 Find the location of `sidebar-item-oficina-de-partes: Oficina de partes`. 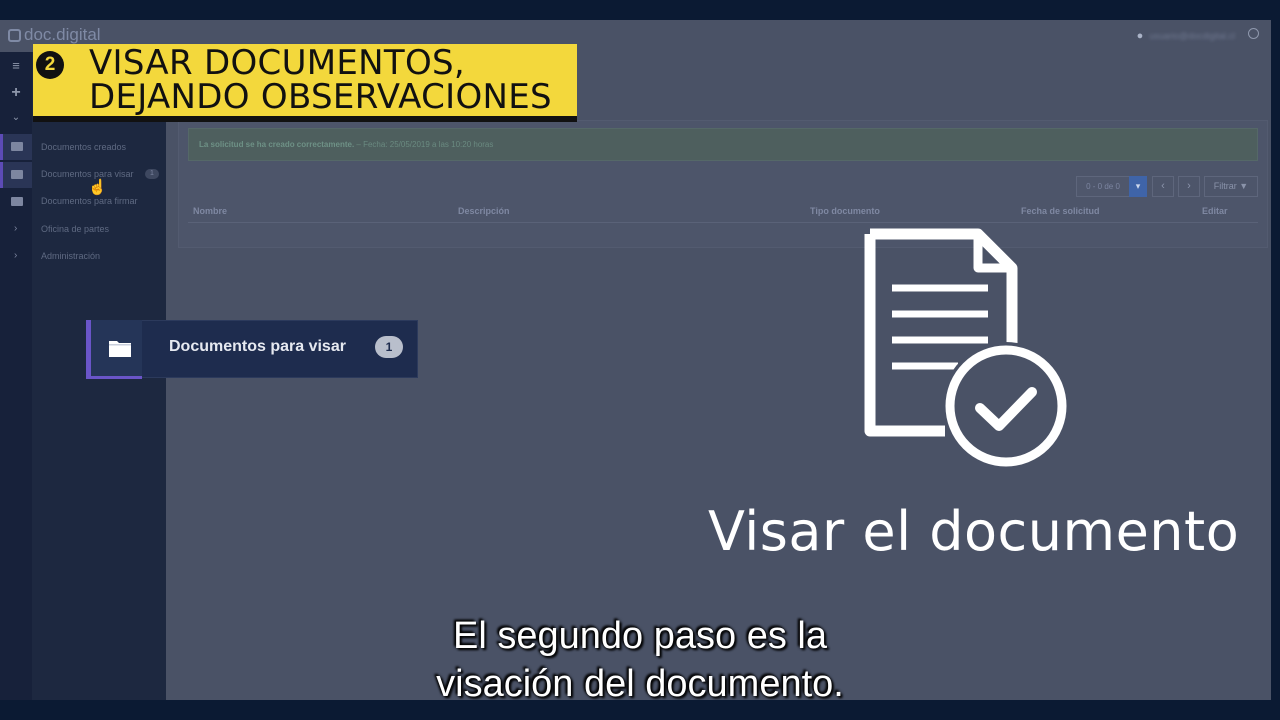

sidebar-item-oficina-de-partes: Oficina de partes is located at coordinates (75, 229).